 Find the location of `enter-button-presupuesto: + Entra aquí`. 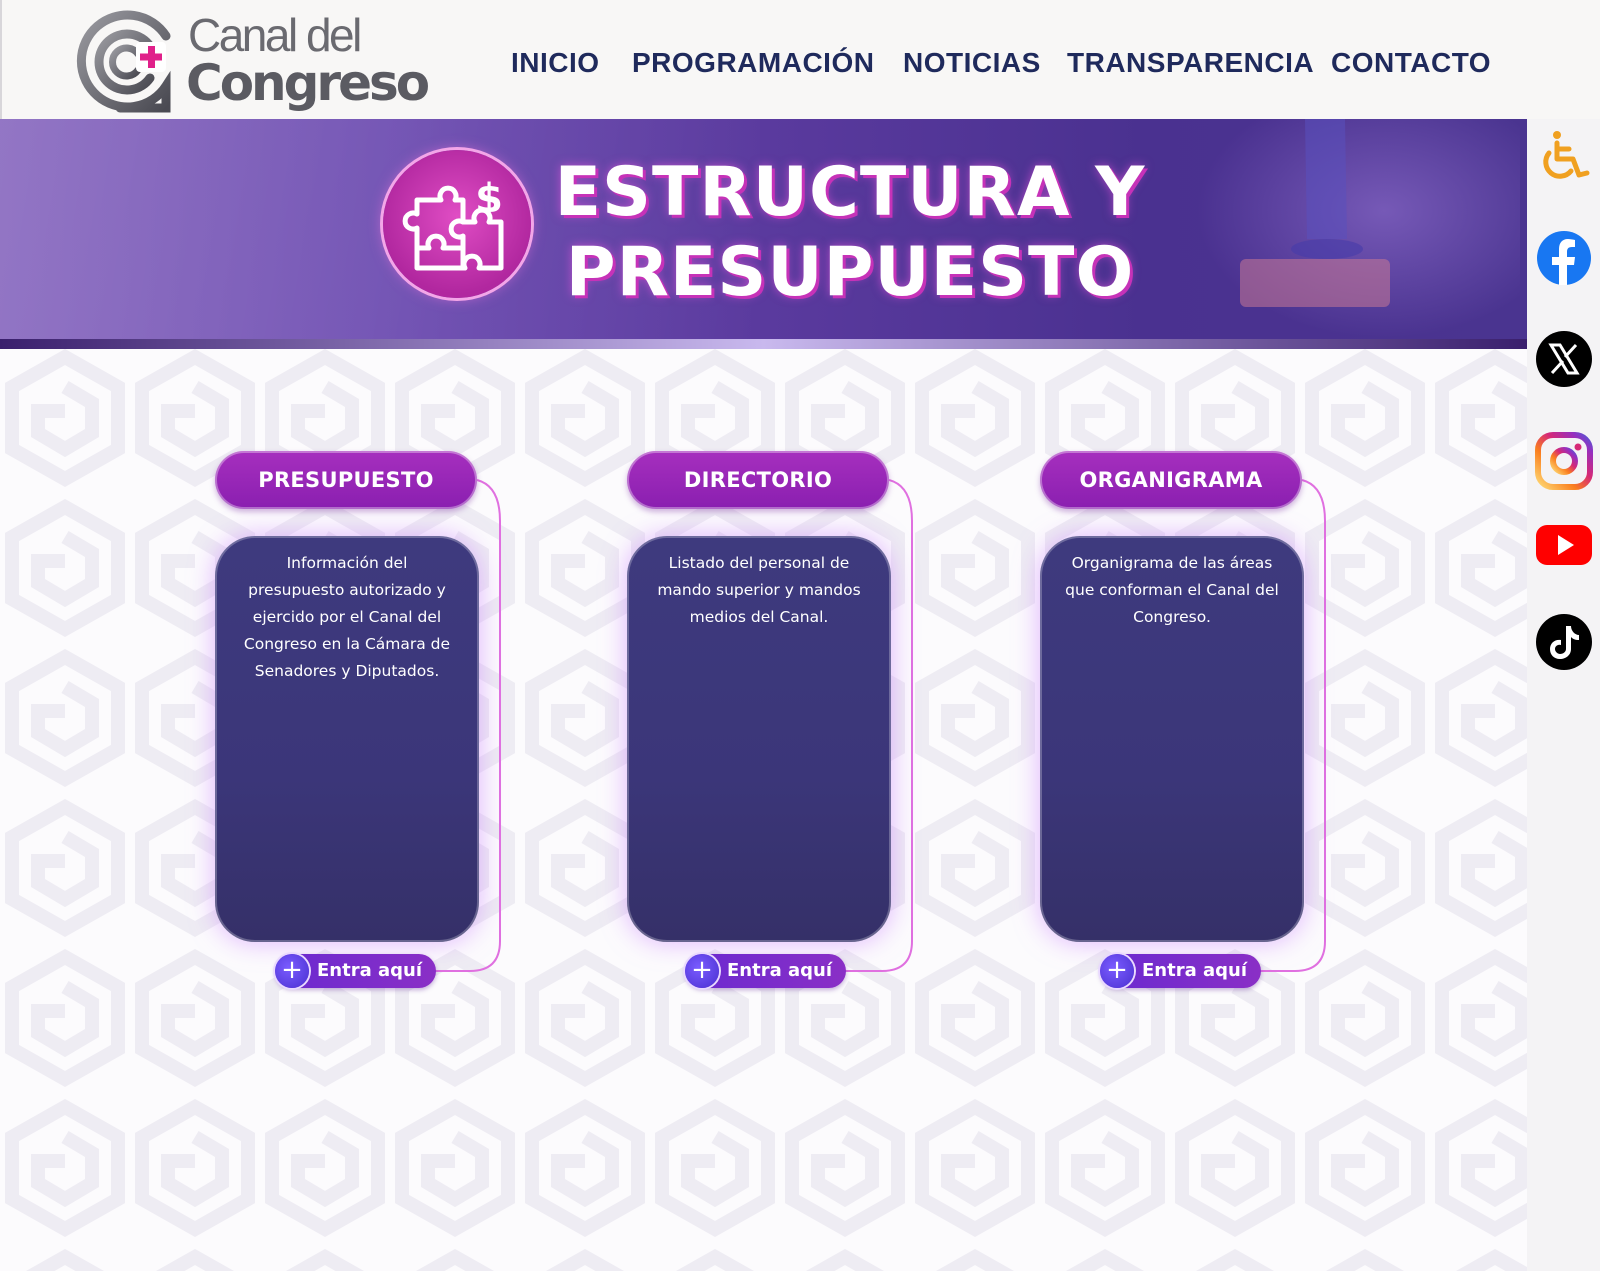

enter-button-presupuesto: + Entra aquí is located at coordinates (356, 971).